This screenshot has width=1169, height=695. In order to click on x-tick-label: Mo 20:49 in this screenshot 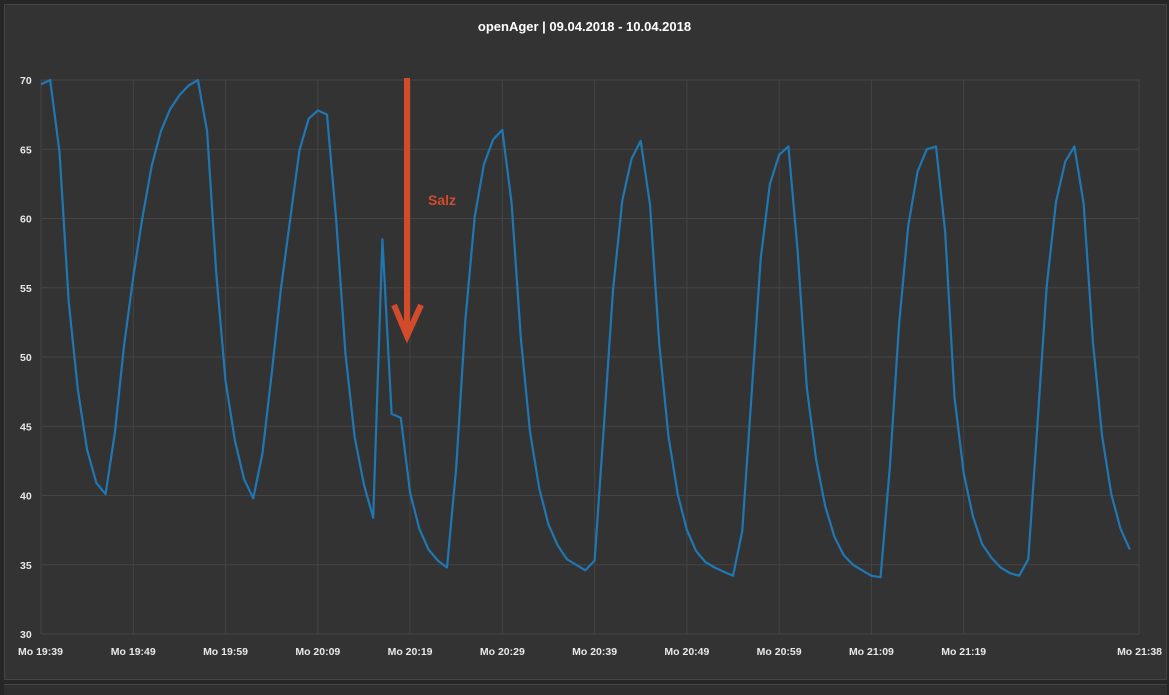, I will do `click(686, 652)`.